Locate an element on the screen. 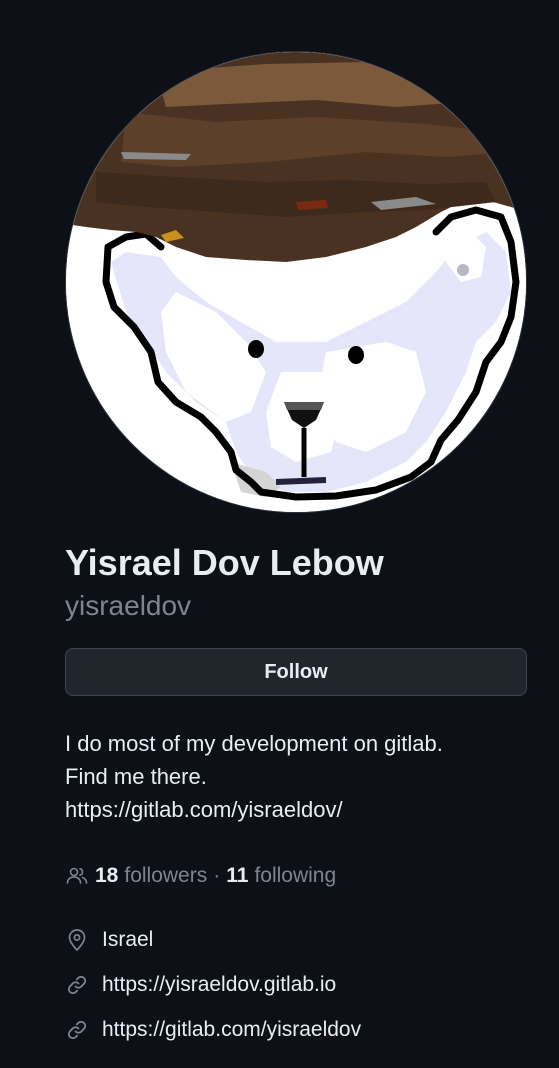  bio-line: https://gitlab.com/yisraeldov/ is located at coordinates (204, 809).